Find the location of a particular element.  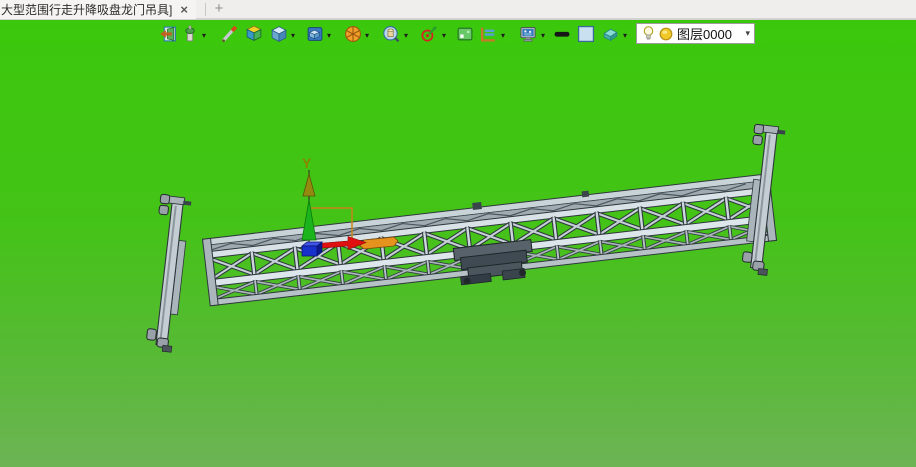

left-leg is located at coordinates (167, 273).